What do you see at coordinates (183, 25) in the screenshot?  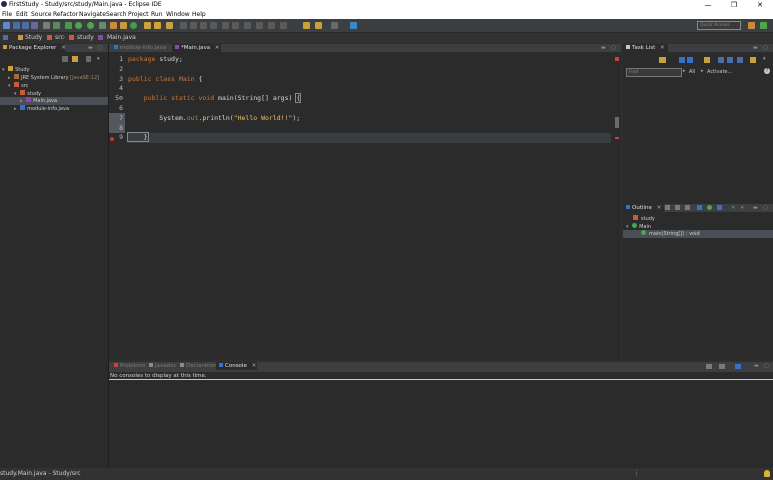 I see `toggle-mark-occurrences-icon` at bounding box center [183, 25].